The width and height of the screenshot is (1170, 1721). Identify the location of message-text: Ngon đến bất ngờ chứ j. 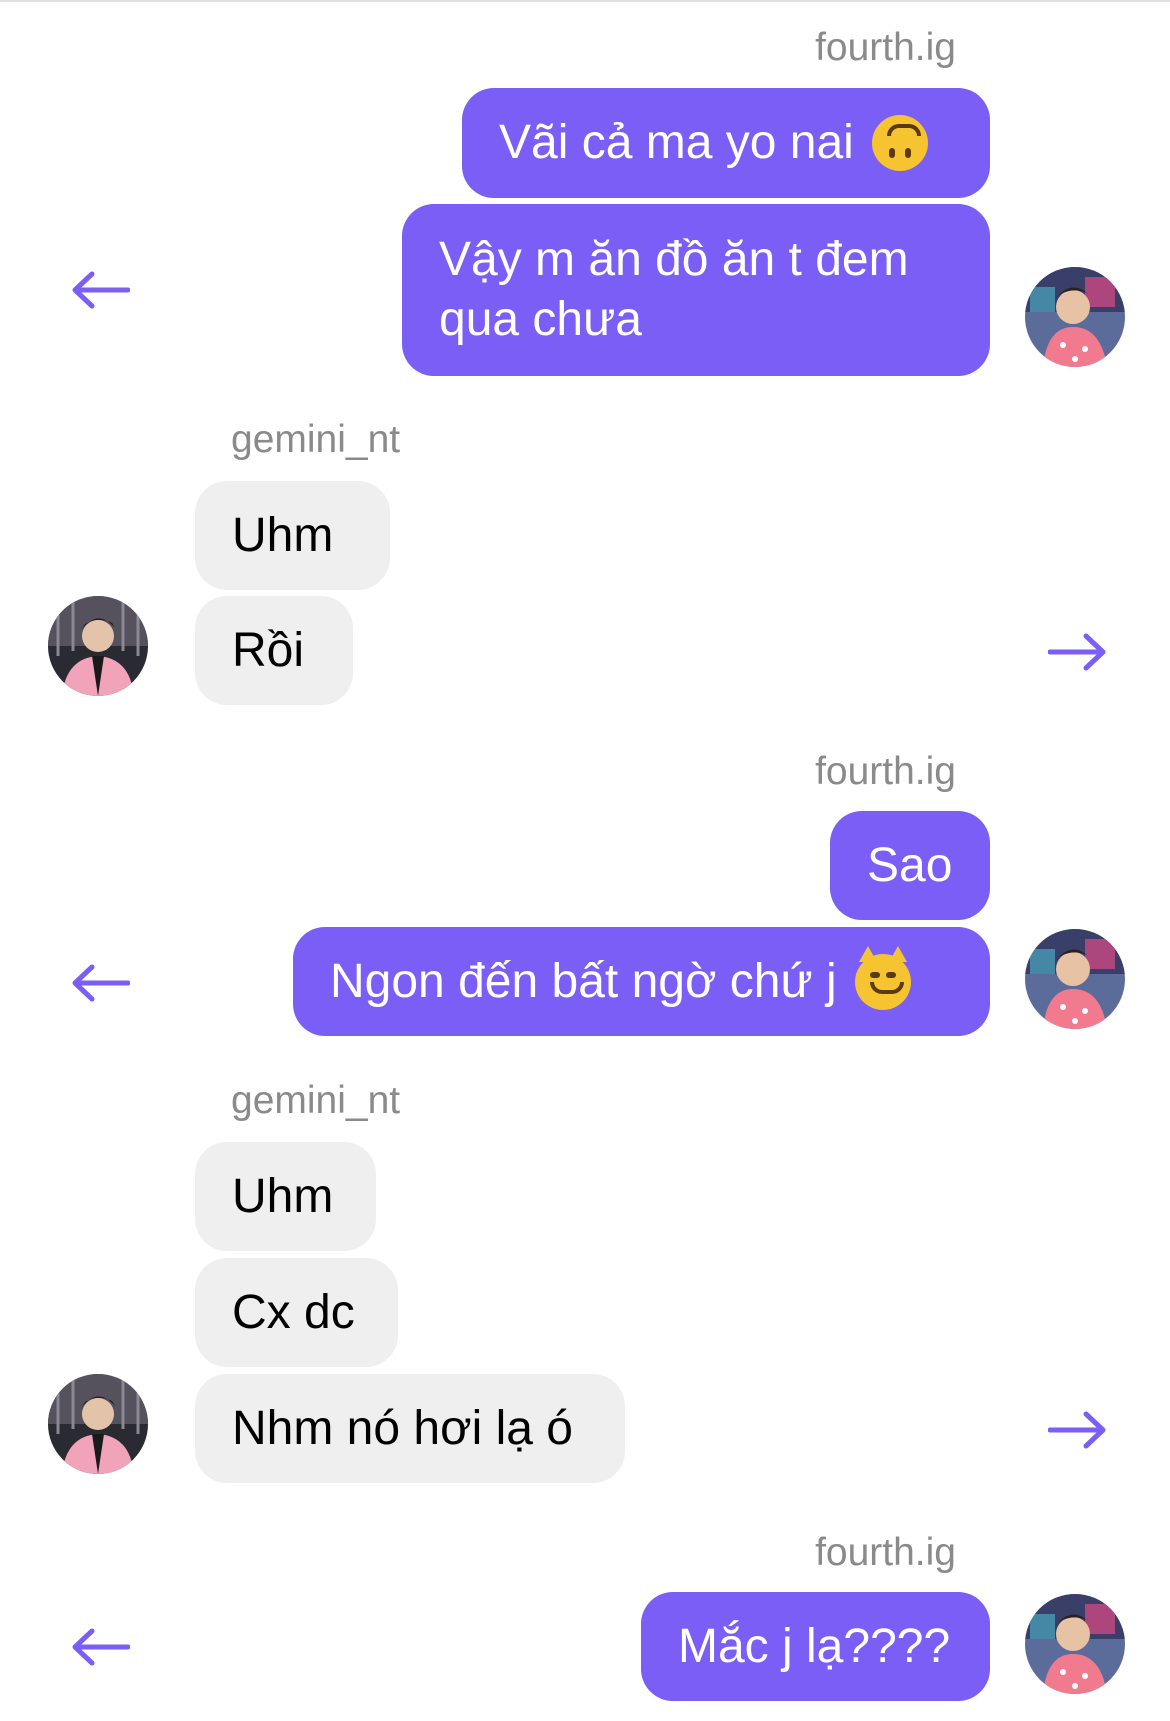
(583, 981).